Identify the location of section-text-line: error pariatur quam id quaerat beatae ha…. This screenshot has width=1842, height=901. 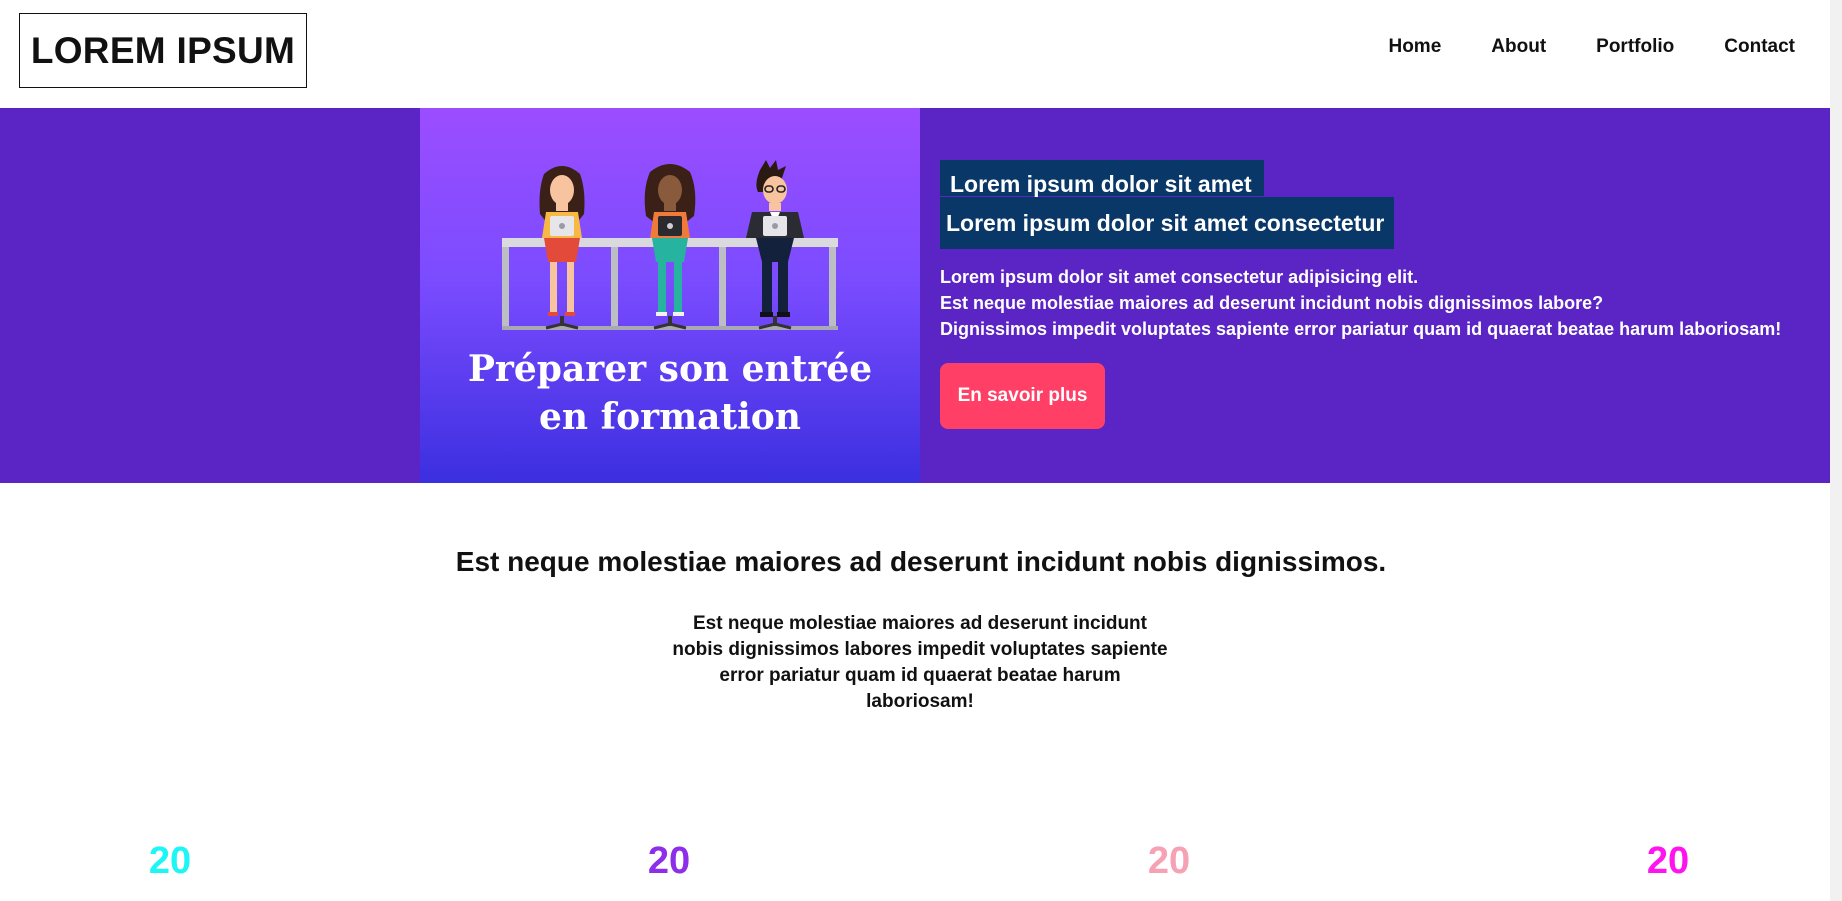
(920, 675).